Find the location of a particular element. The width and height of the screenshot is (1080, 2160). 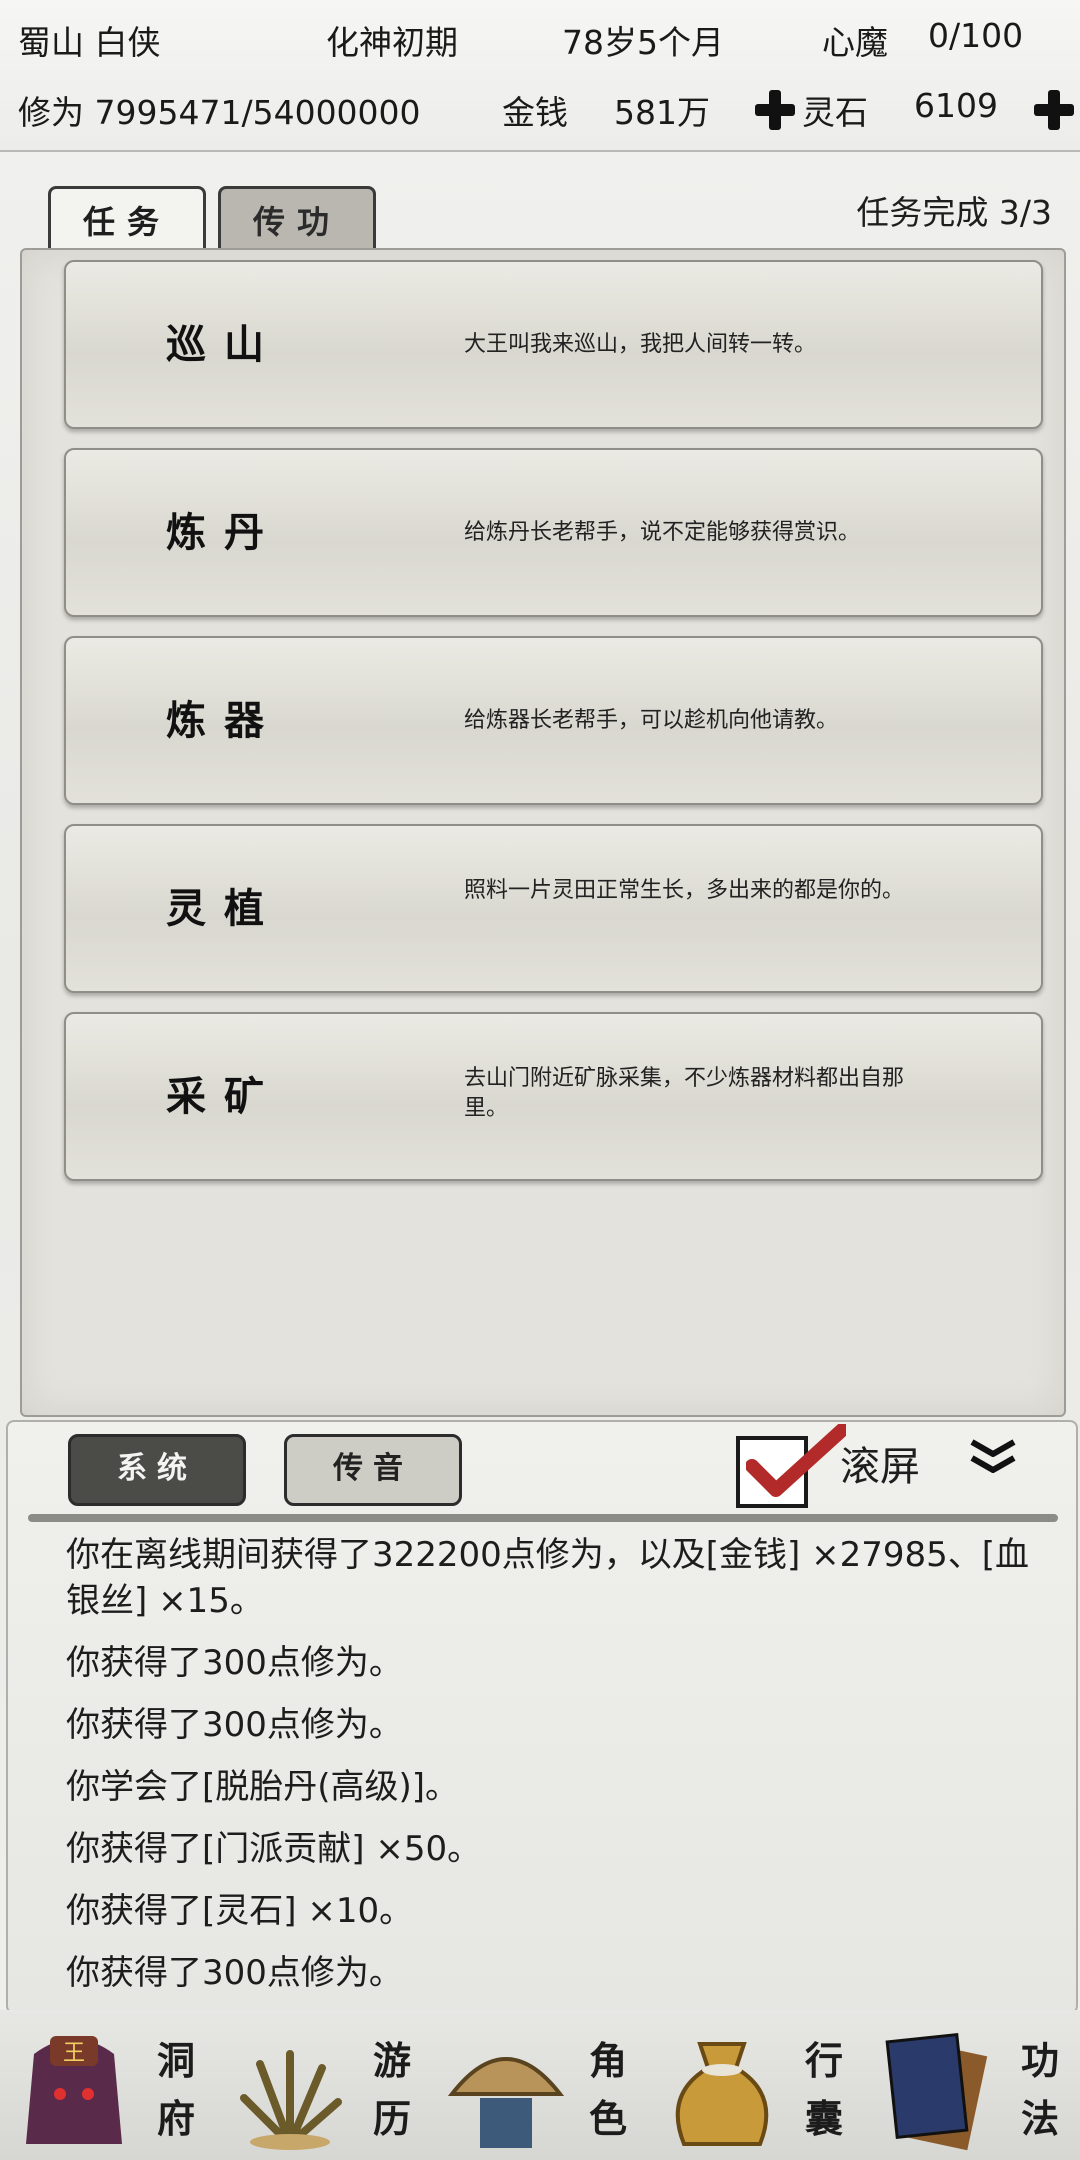

spirit-stone-value: 6109 is located at coordinates (956, 105).